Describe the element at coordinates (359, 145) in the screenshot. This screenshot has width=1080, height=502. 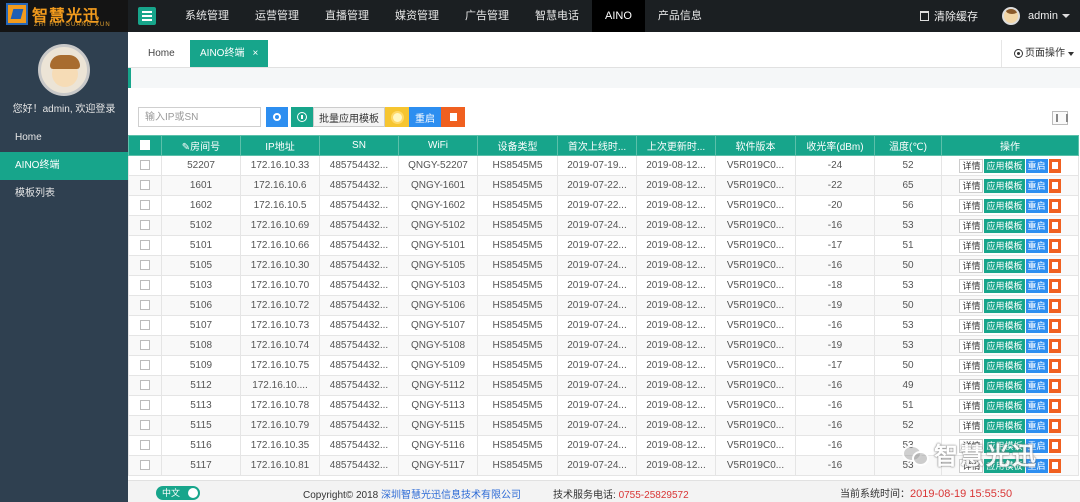
I see `column-header-2: SN` at that location.